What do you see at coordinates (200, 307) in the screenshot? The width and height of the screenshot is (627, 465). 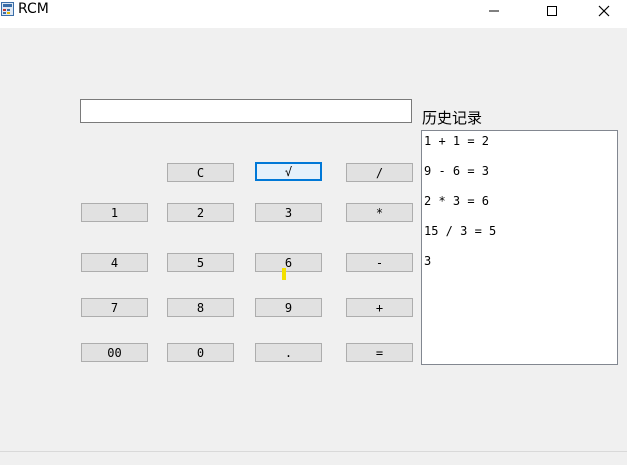 I see `digit-8-button: 8` at bounding box center [200, 307].